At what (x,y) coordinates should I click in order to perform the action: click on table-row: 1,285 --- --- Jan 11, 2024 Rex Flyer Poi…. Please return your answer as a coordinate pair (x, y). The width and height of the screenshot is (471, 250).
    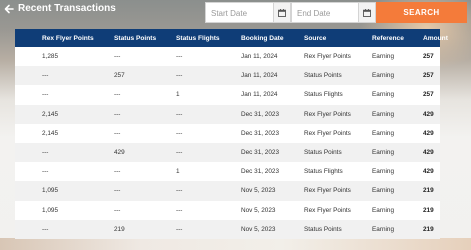
    Looking at the image, I should click on (227, 57).